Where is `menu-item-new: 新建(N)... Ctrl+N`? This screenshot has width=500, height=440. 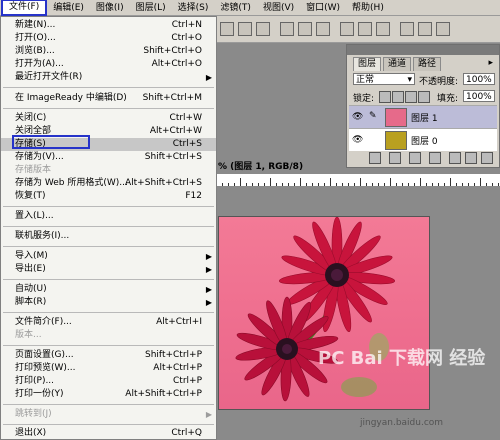 menu-item-new: 新建(N)... Ctrl+N is located at coordinates (108, 25).